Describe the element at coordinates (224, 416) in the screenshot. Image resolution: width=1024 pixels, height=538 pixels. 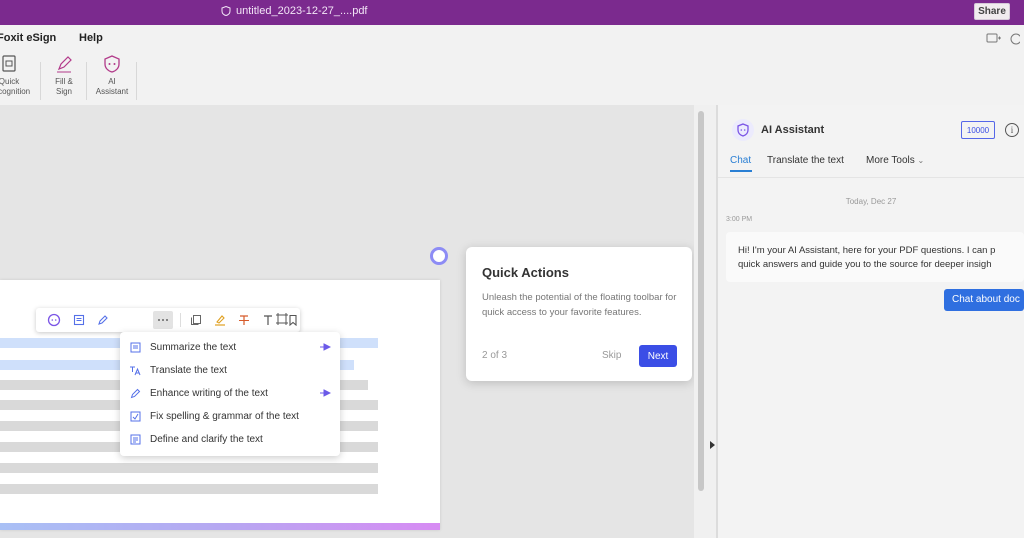
I see `menu-item-label: Fix spelling & grammar of the text` at that location.